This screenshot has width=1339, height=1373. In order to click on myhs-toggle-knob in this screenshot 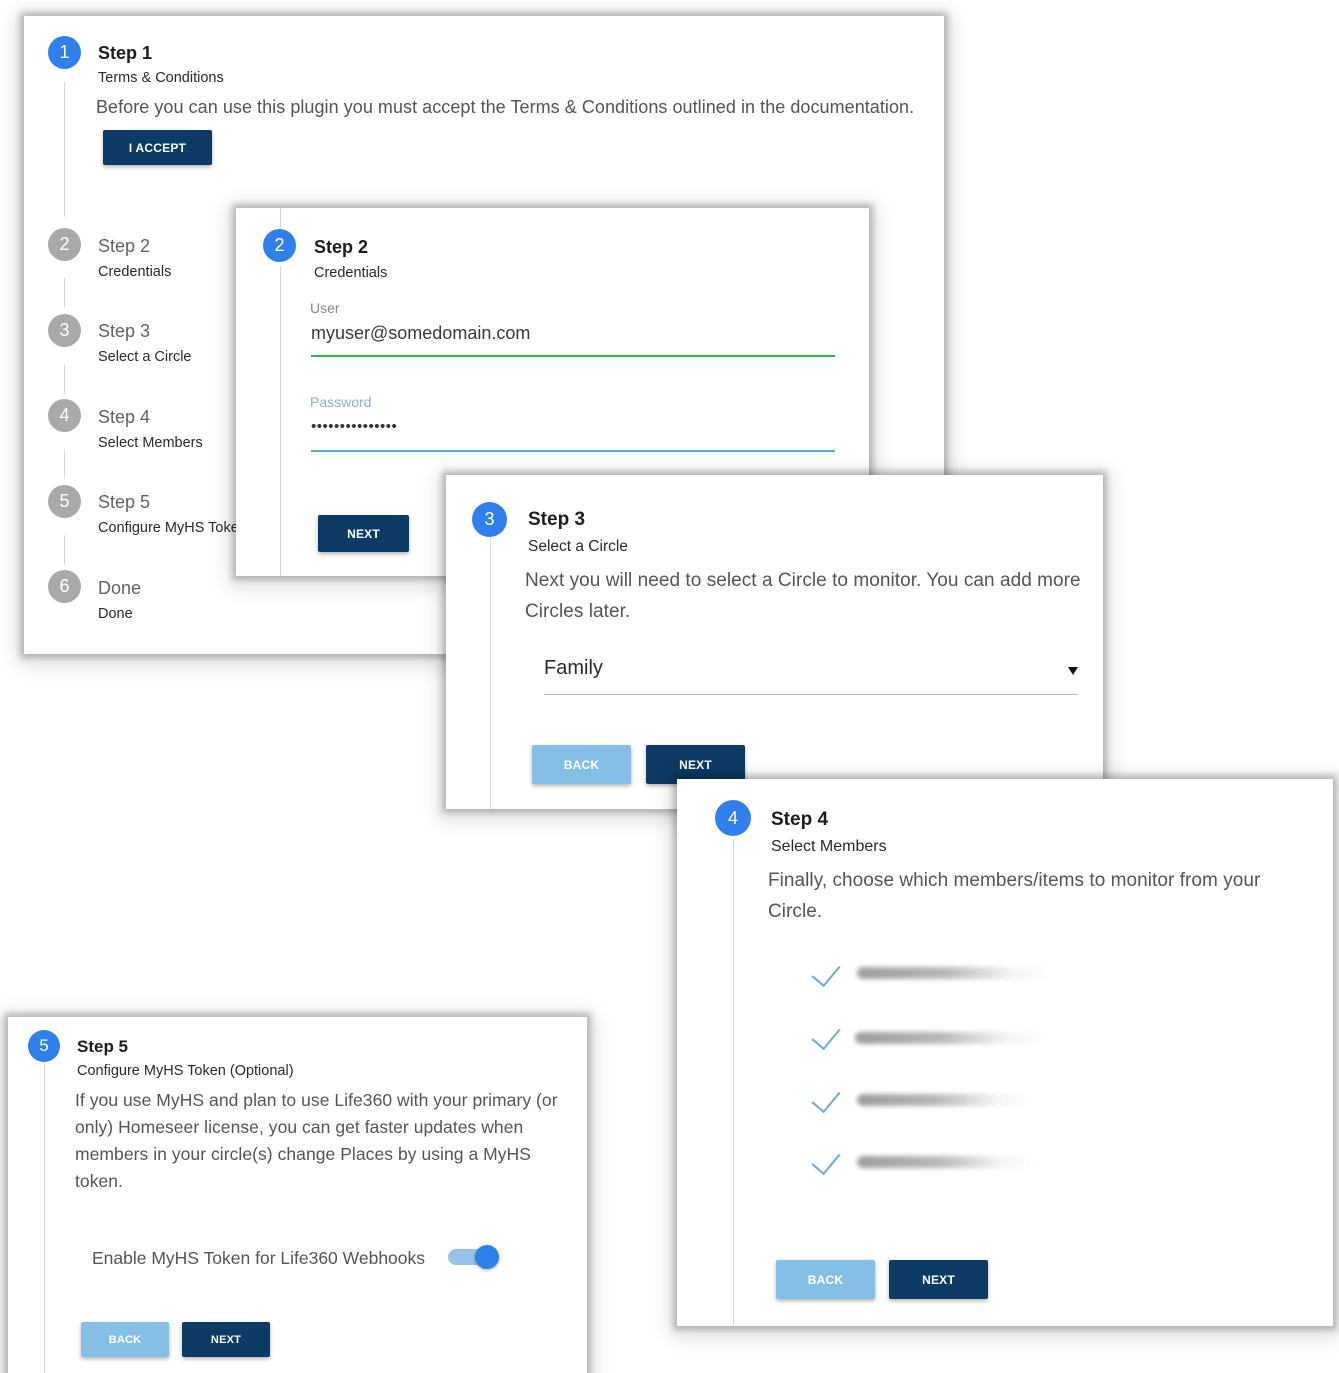, I will do `click(487, 1257)`.